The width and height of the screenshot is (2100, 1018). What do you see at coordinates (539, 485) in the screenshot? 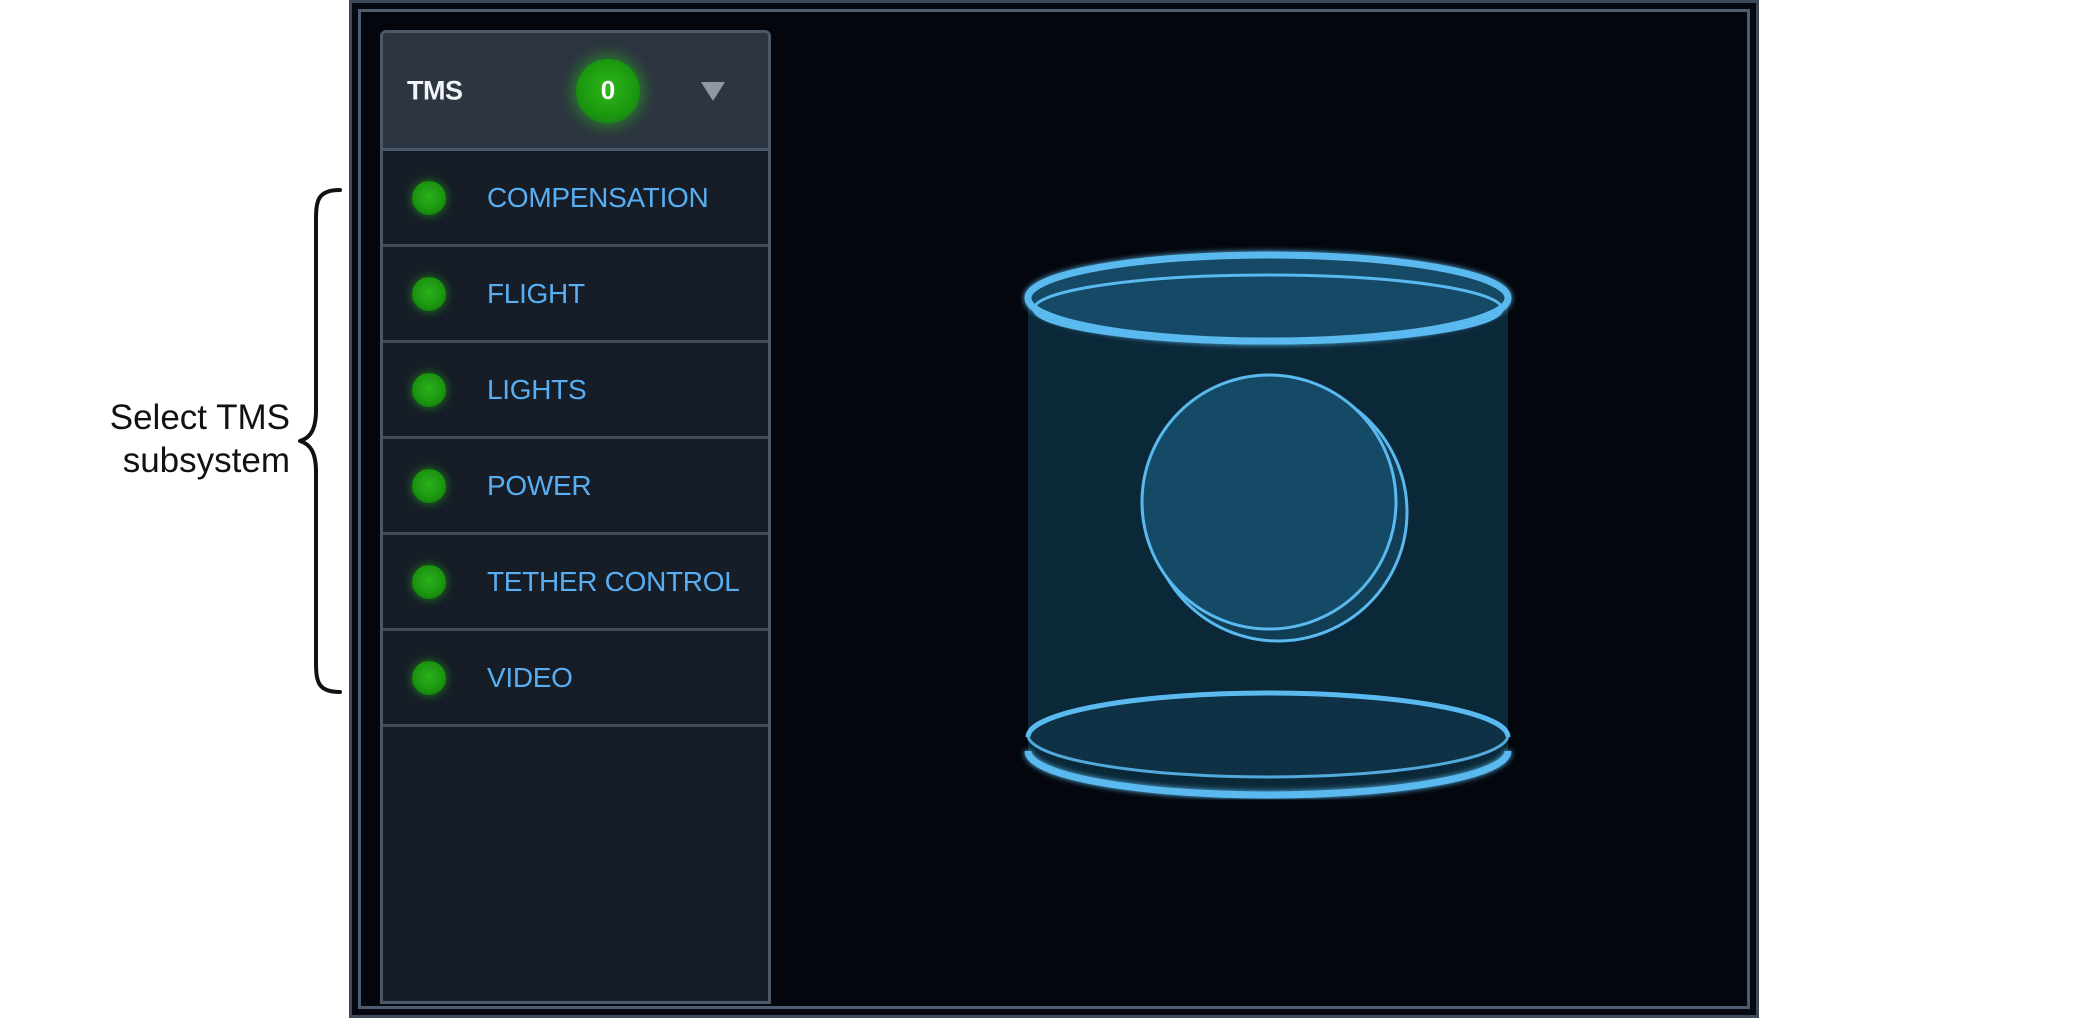
I see `subsystem-label: POWER` at bounding box center [539, 485].